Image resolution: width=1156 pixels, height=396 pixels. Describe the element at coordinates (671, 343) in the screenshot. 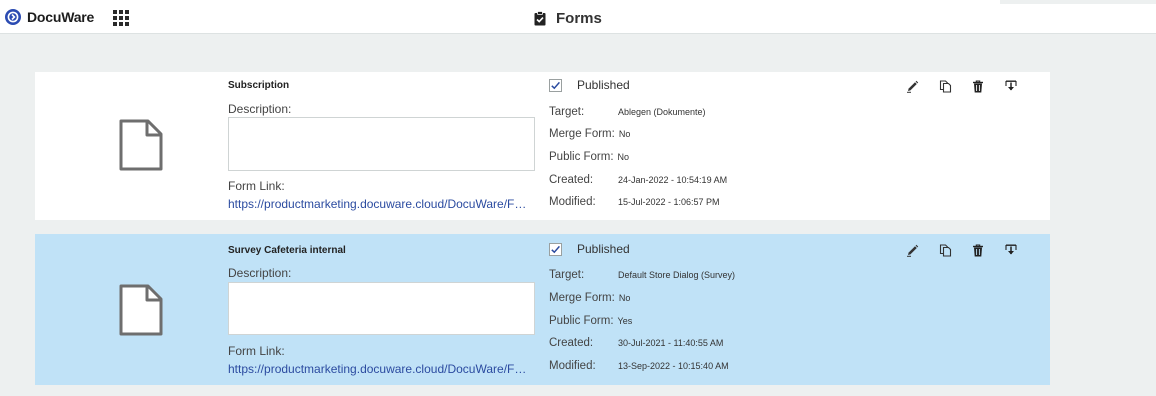

I see `created-value: 30-Jul-2021 - 11:40:55 AM` at that location.